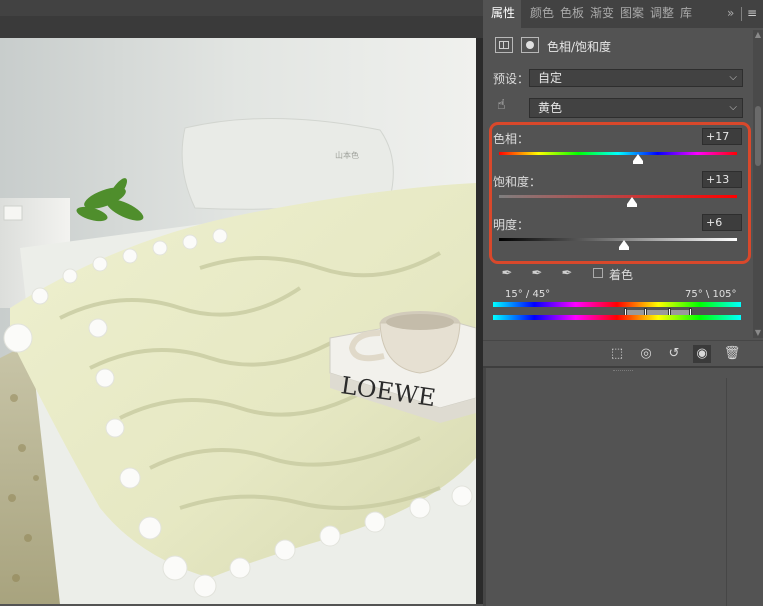 This screenshot has height=606, width=763. Describe the element at coordinates (623, 486) in the screenshot. I see `lower-panel` at that location.